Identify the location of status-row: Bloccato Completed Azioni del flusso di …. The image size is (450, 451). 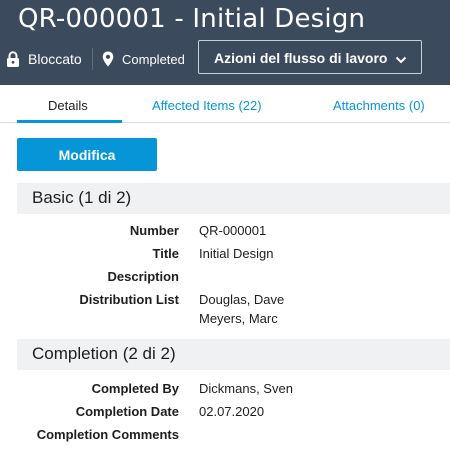
(225, 58).